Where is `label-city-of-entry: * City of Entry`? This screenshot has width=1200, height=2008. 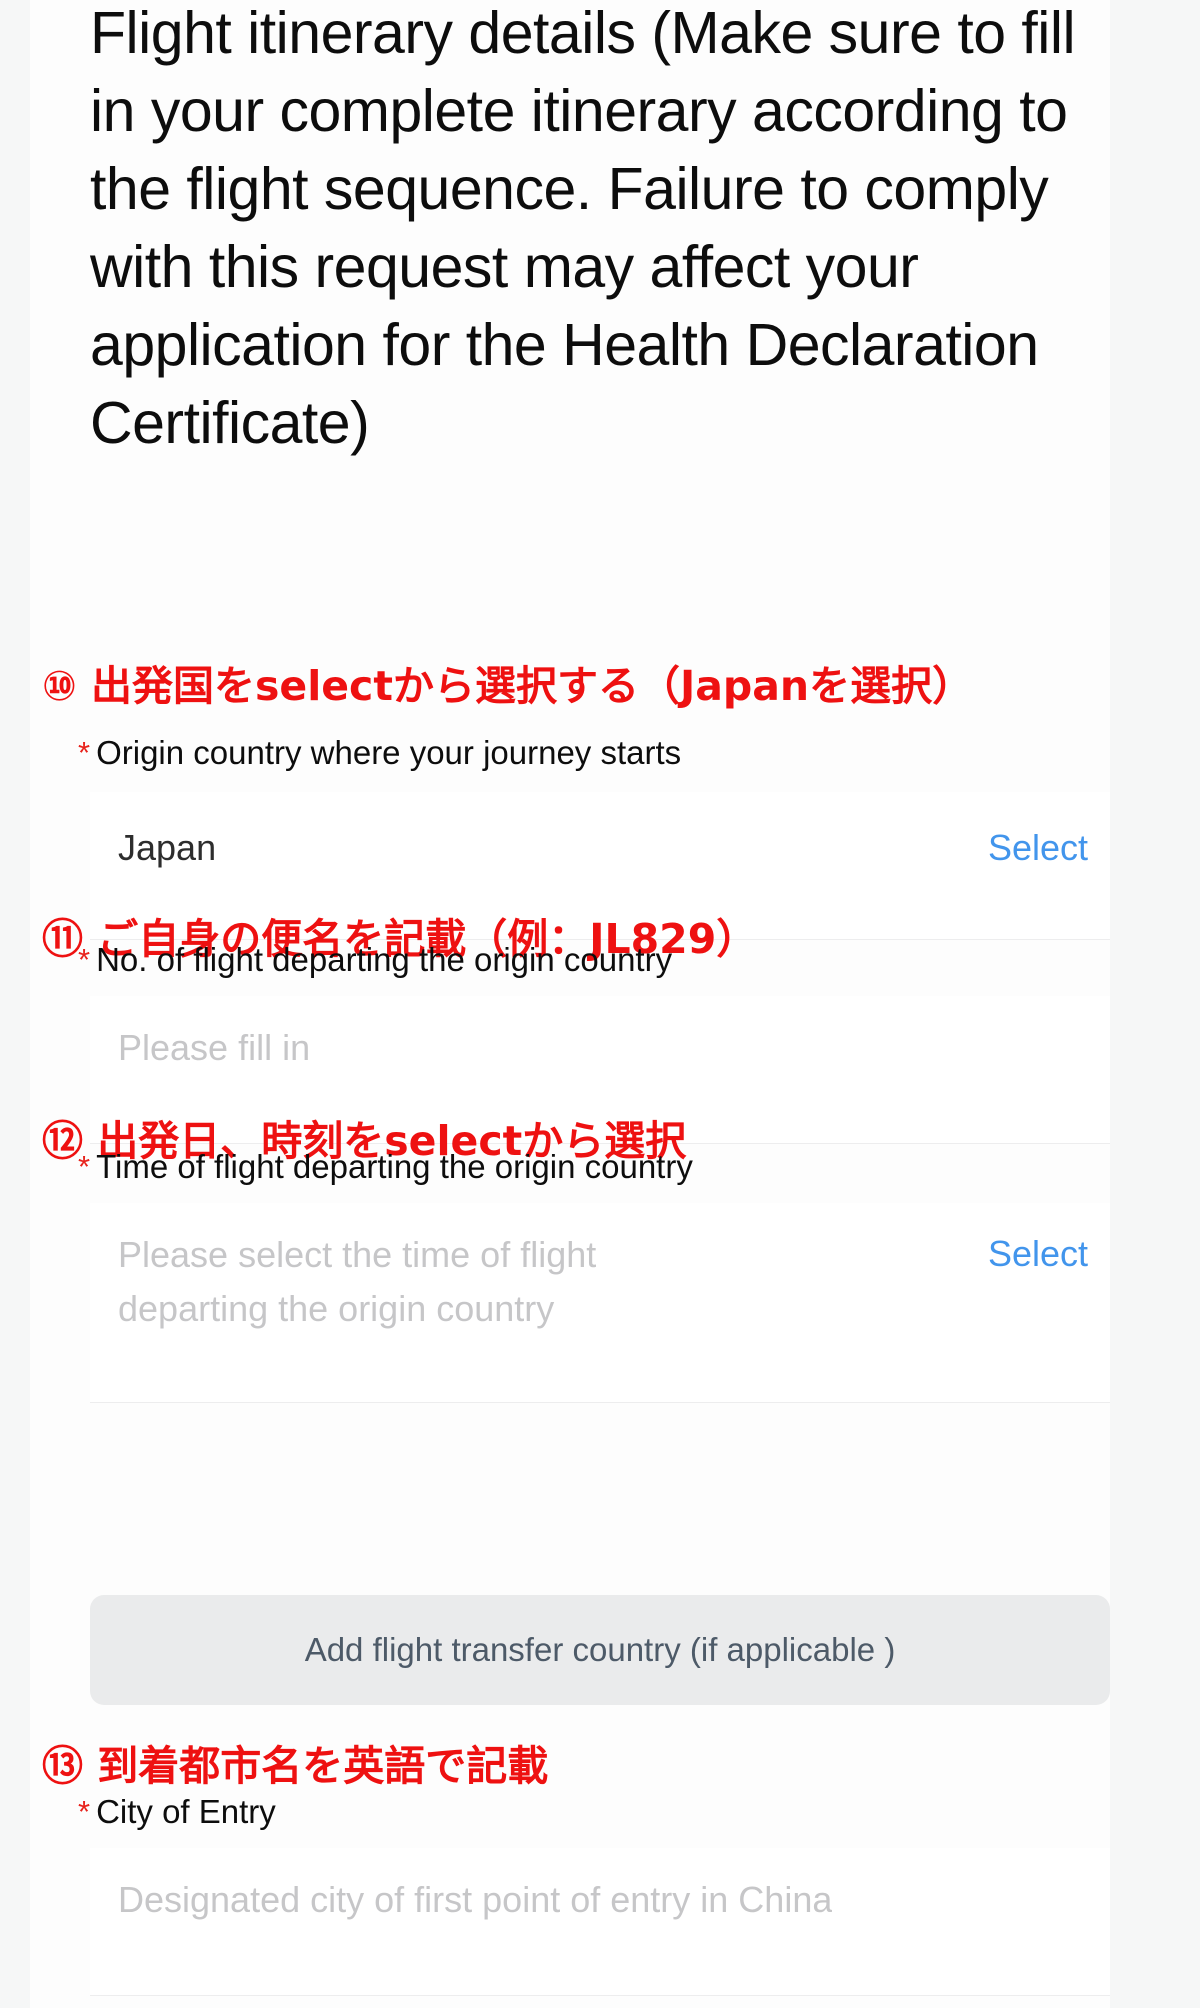
label-city-of-entry: * City of Entry is located at coordinates (177, 1812).